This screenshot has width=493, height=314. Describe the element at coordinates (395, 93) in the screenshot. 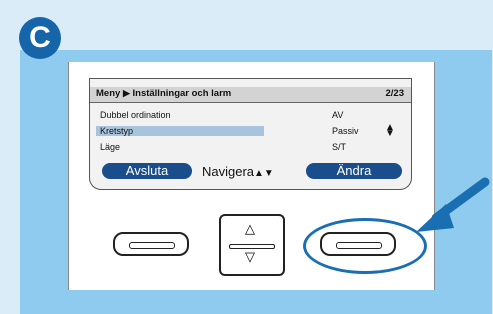

I see `page-indicator: 2/23` at that location.